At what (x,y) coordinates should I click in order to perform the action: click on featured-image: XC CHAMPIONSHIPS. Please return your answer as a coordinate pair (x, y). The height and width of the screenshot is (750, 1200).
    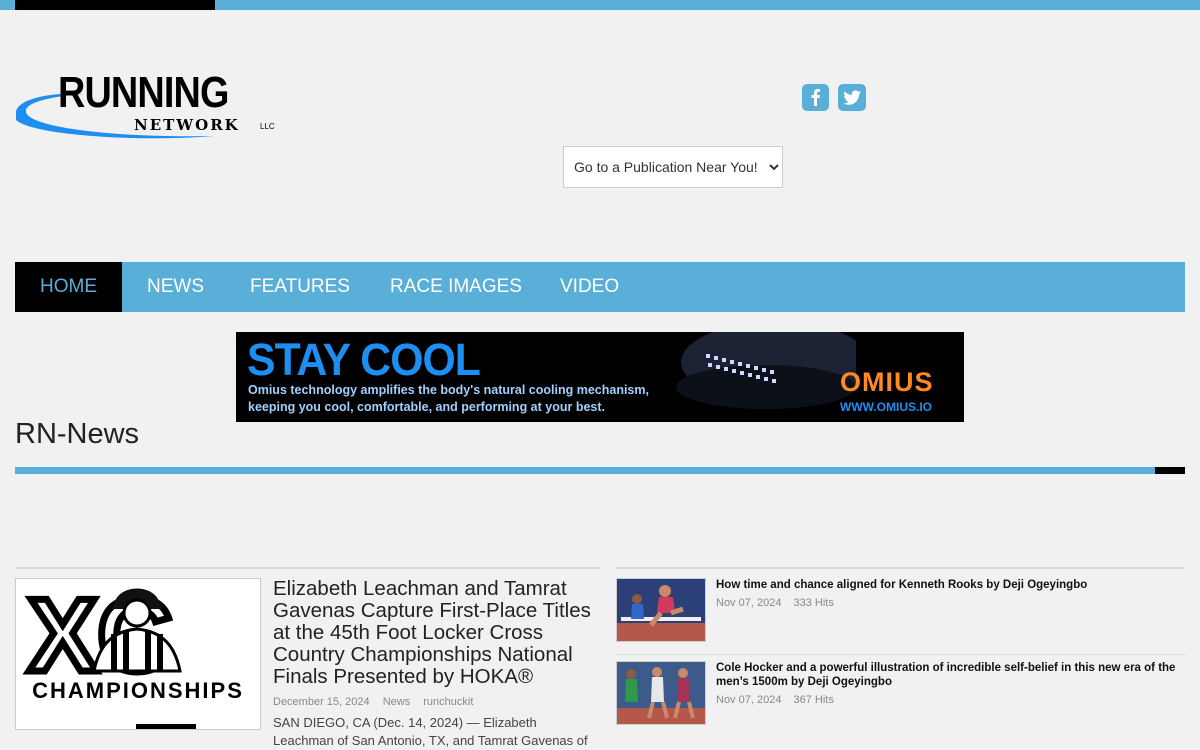
    Looking at the image, I should click on (138, 654).